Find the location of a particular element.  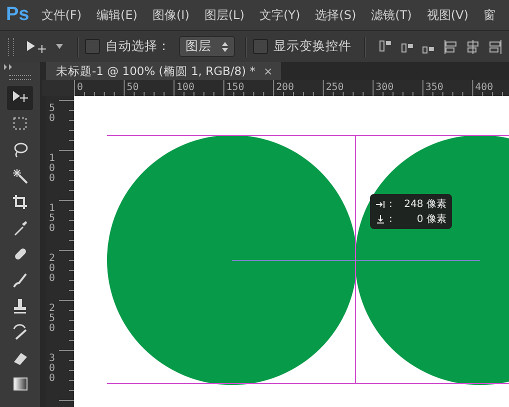

menu-item: 文字(Y) is located at coordinates (279, 15).